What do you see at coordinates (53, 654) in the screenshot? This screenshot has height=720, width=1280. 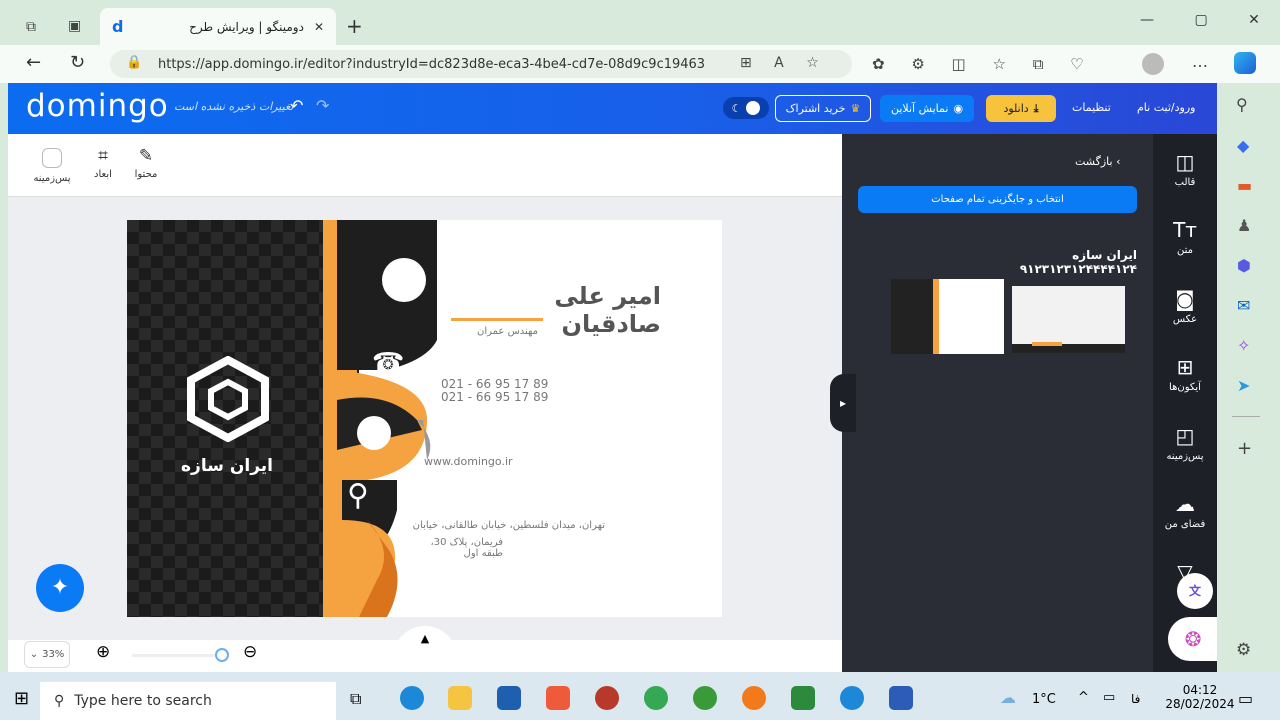 I see `zoom-level: 33%` at bounding box center [53, 654].